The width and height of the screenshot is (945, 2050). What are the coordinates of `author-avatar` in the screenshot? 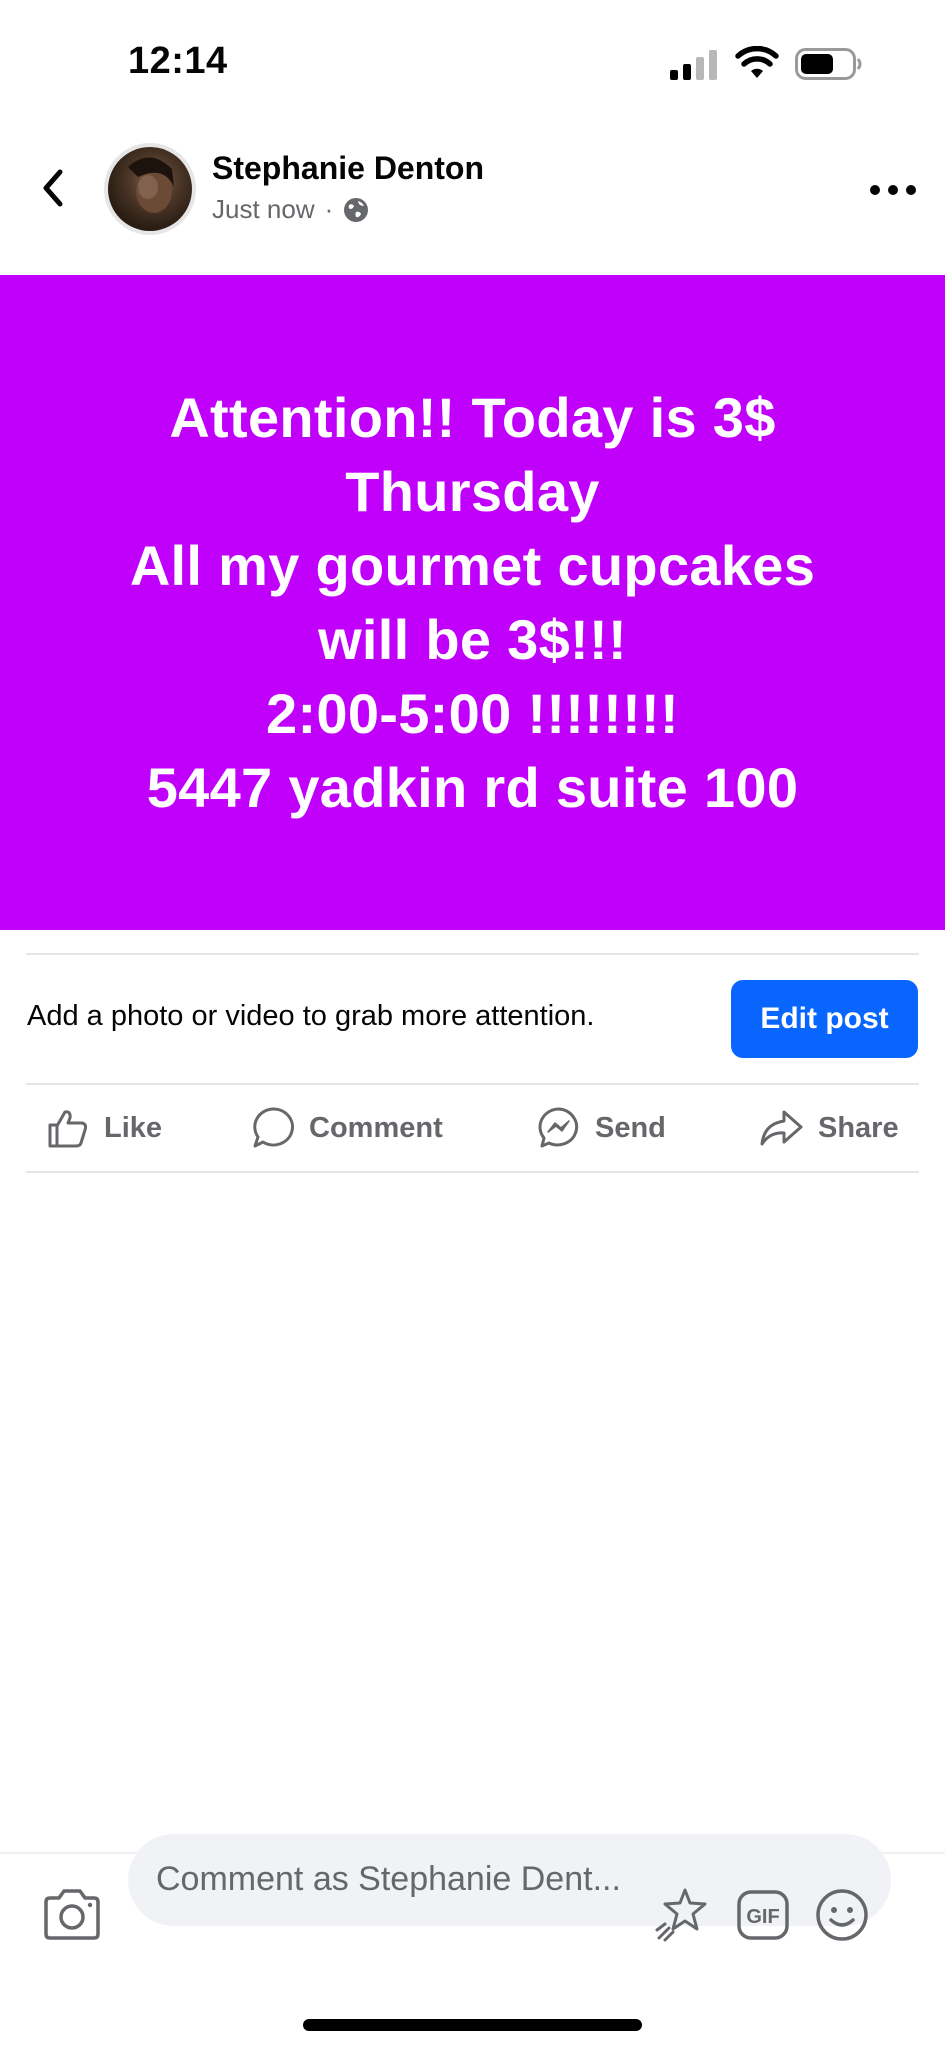 It's located at (150, 189).